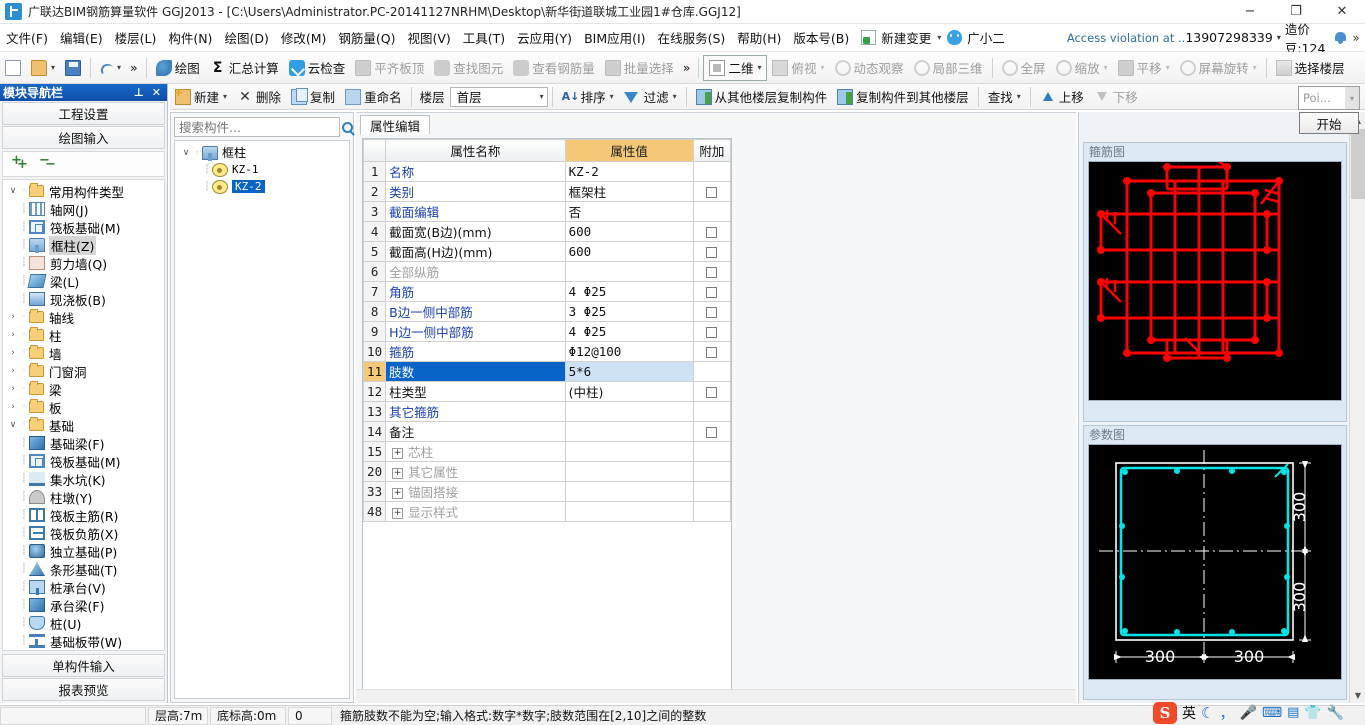 This screenshot has height=725, width=1365. What do you see at coordinates (475, 471) in the screenshot?
I see `row-name-expandable: + 其它属性` at bounding box center [475, 471].